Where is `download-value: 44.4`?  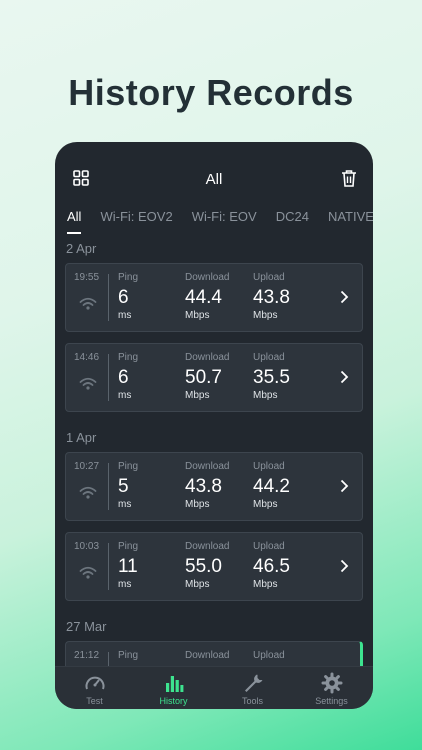 download-value: 44.4 is located at coordinates (203, 297).